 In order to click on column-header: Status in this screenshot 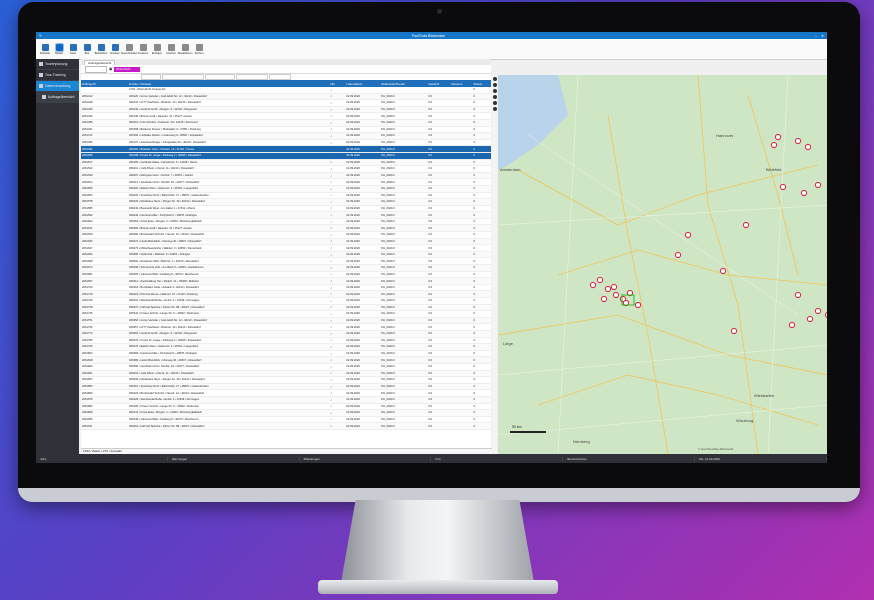, I will do `click(481, 83)`.